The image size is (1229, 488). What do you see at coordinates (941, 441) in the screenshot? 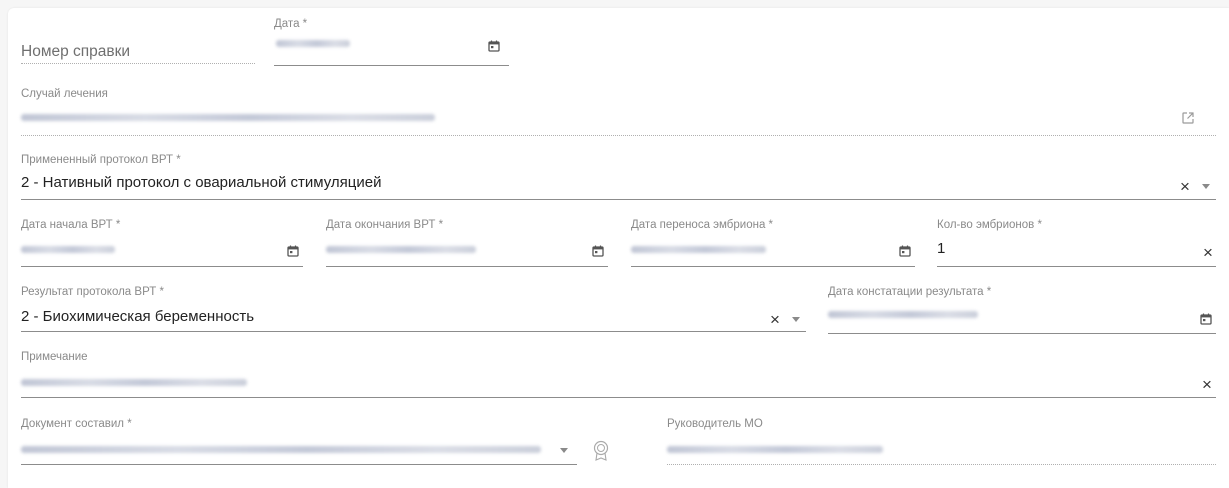
I see `mo-head-field: Руководитель МО` at bounding box center [941, 441].